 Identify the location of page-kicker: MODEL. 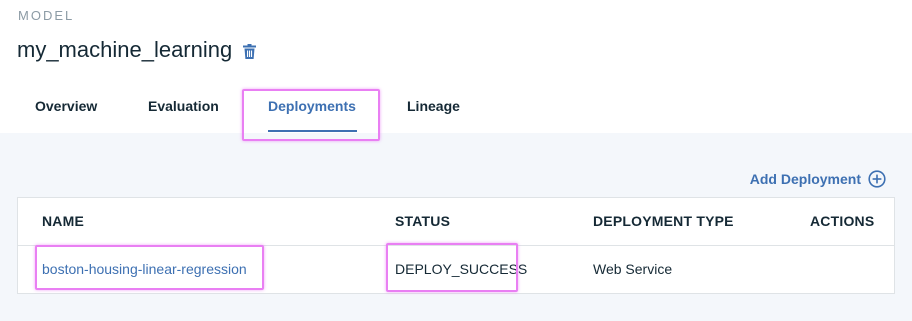
(46, 15).